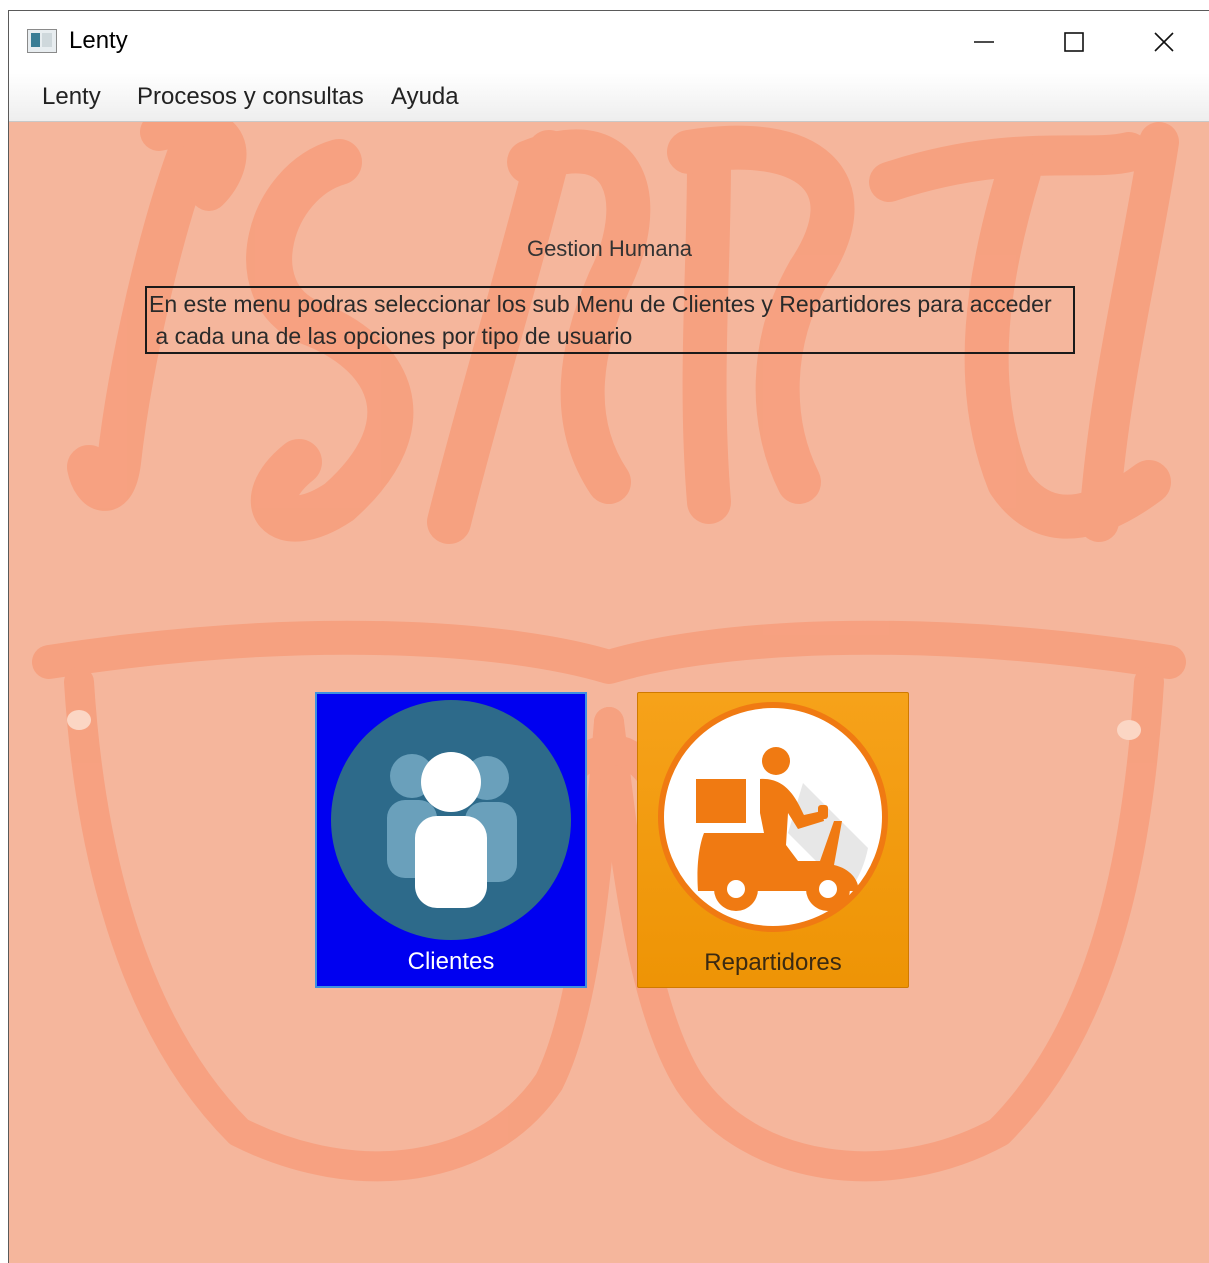 Image resolution: width=1209 pixels, height=1263 pixels. I want to click on menu-procesos-y-consultas: Procesos y consultas, so click(250, 97).